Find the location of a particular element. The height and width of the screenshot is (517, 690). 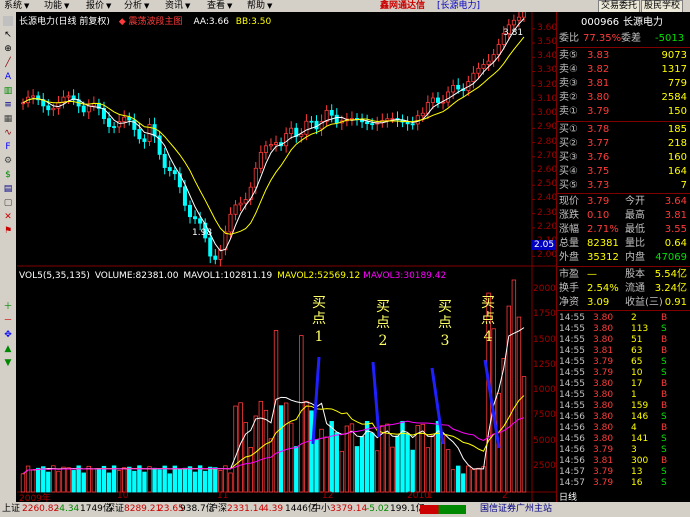

indicator-icon: ∿ is located at coordinates (8, 133).